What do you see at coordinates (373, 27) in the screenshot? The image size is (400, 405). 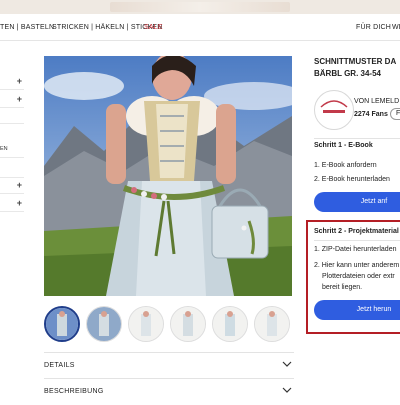 I see `nav-item-fuer-dich: FÜR DICH` at bounding box center [373, 27].